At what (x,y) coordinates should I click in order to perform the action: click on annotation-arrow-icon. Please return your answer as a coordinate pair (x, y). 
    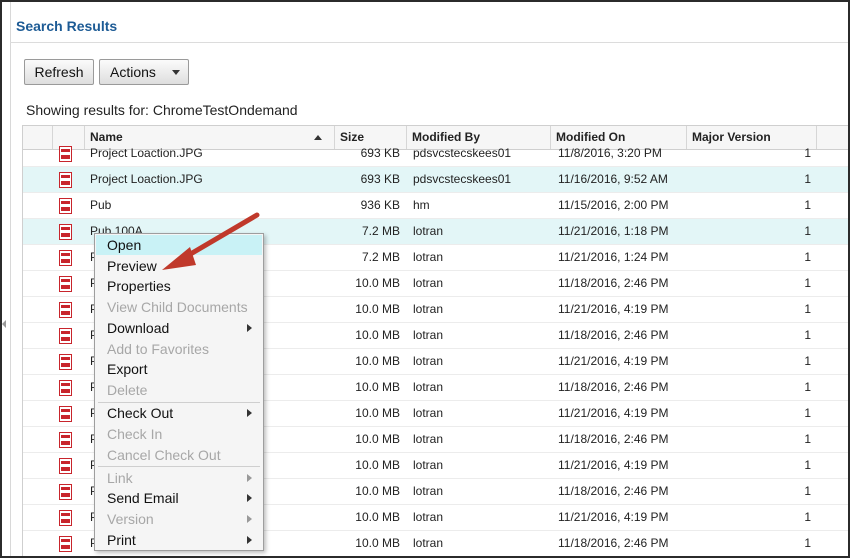
    Looking at the image, I should click on (211, 241).